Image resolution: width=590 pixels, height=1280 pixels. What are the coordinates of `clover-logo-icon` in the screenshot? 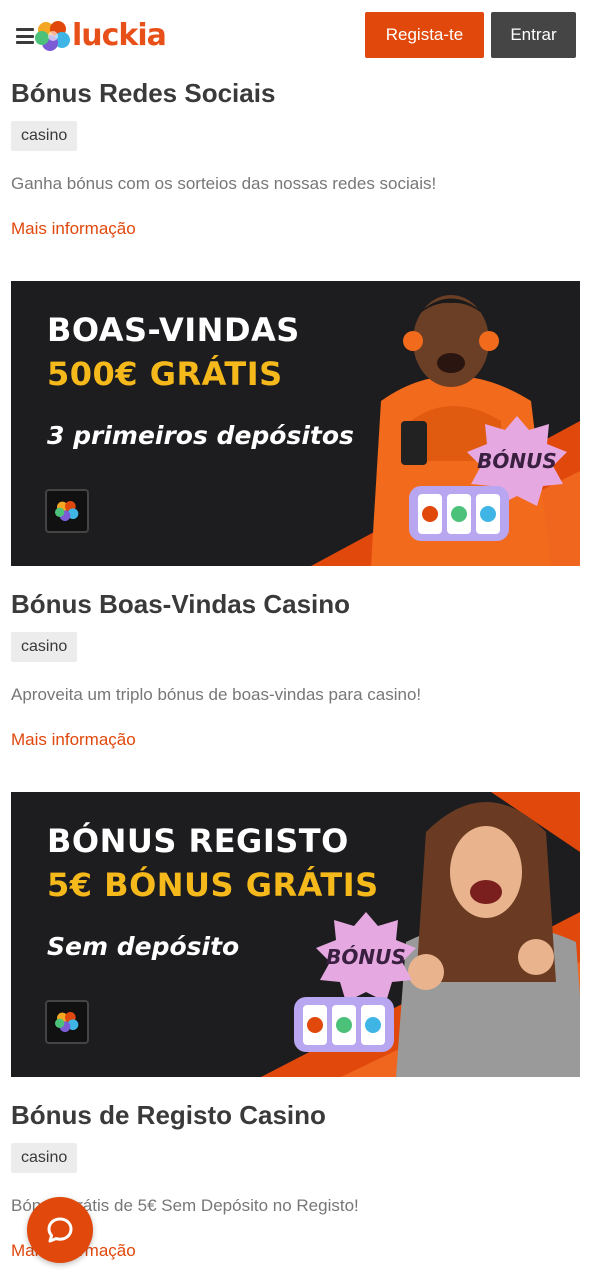 It's located at (52, 36).